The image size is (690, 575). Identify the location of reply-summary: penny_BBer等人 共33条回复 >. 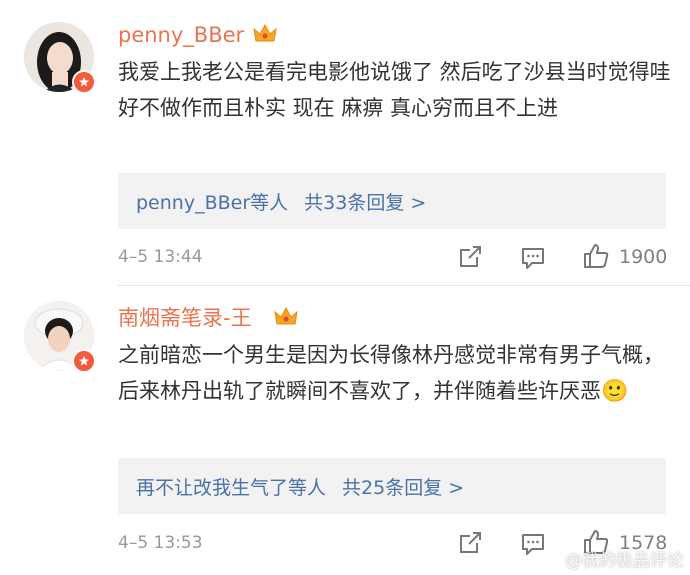
(392, 201).